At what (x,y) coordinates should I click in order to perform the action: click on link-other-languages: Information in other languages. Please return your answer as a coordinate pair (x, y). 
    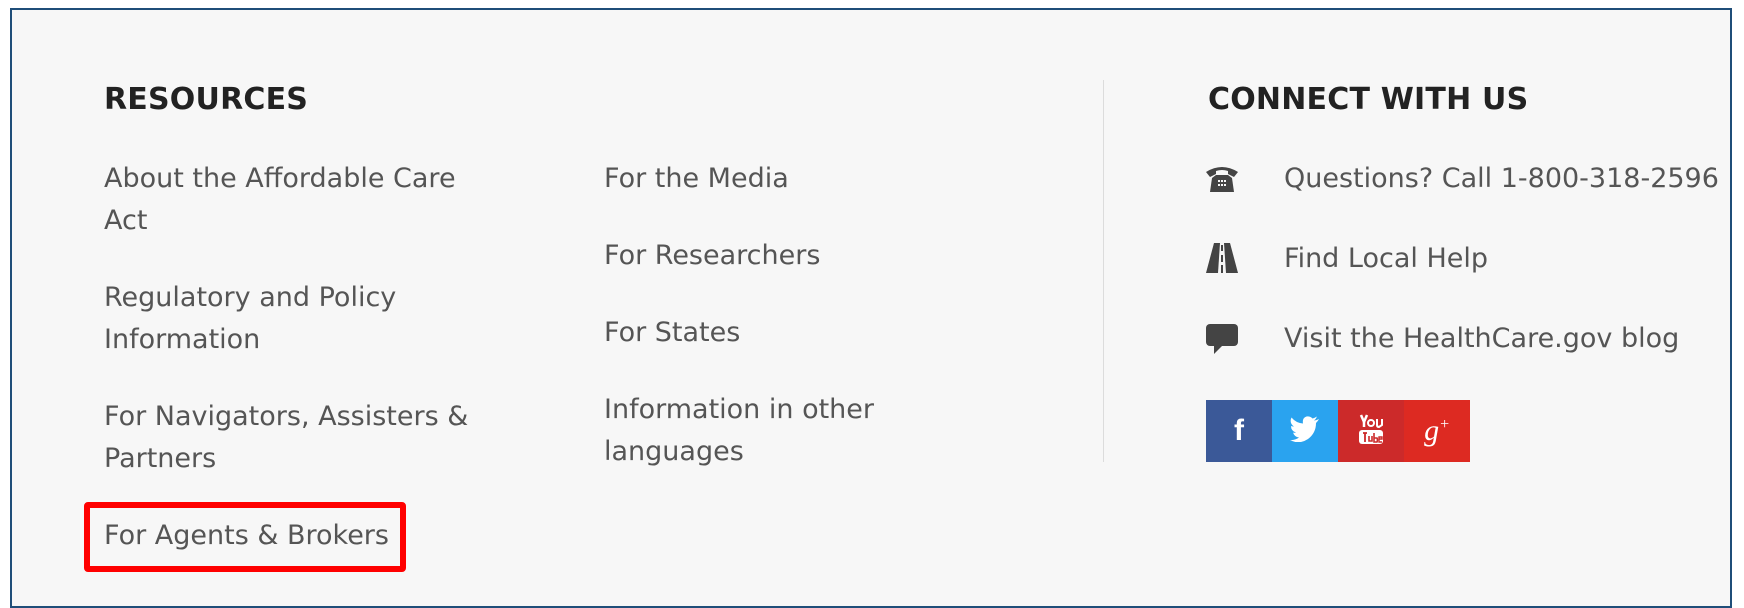
    Looking at the image, I should click on (764, 431).